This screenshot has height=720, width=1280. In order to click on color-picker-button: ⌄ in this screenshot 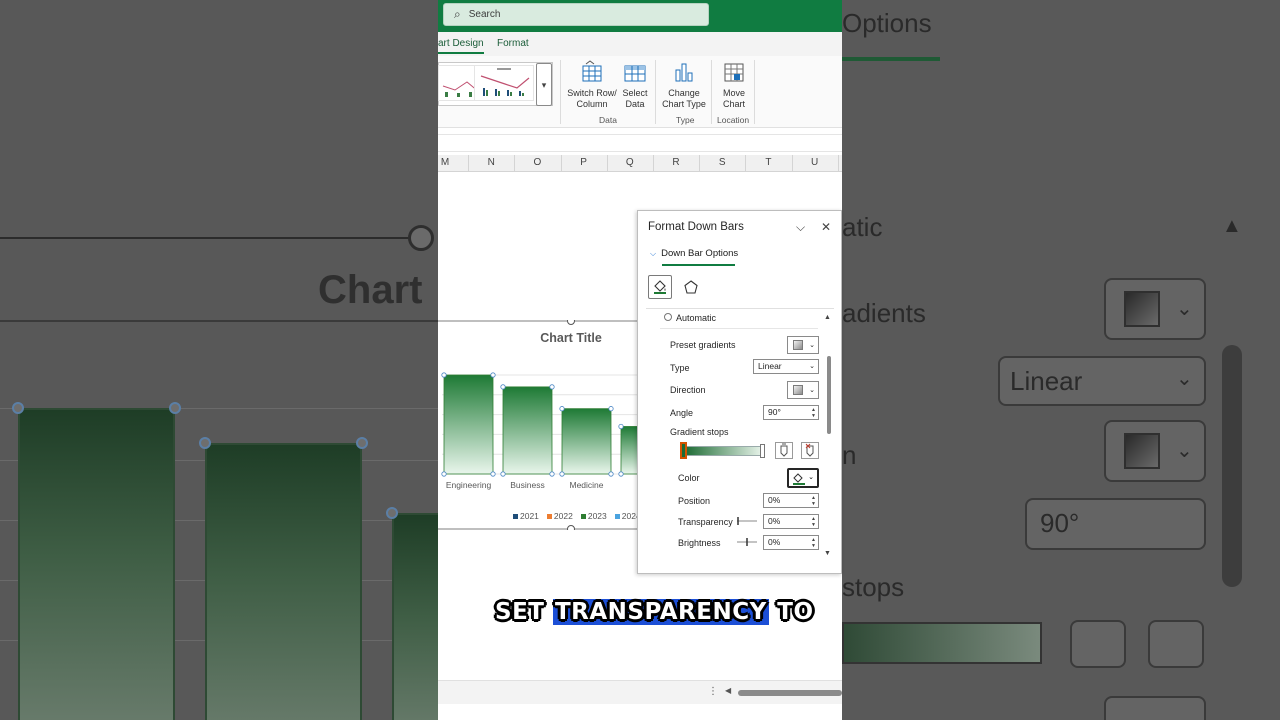, I will do `click(803, 478)`.